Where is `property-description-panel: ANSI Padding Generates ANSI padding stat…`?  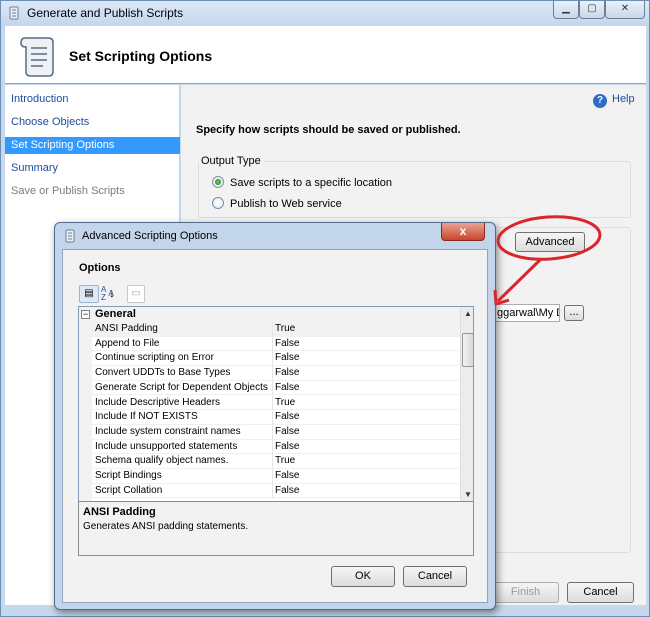 property-description-panel: ANSI Padding Generates ANSI padding stat… is located at coordinates (276, 528).